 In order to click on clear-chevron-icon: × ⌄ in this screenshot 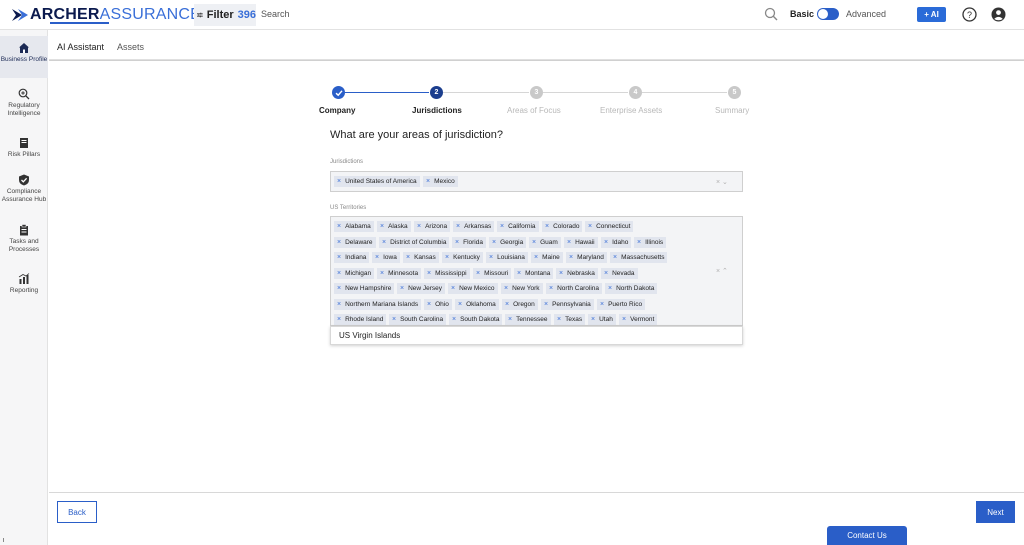, I will do `click(722, 182)`.